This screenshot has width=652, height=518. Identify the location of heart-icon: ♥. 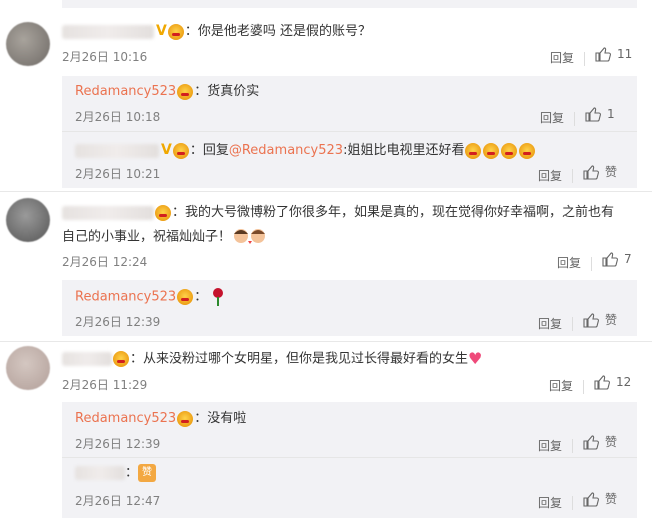
(475, 358).